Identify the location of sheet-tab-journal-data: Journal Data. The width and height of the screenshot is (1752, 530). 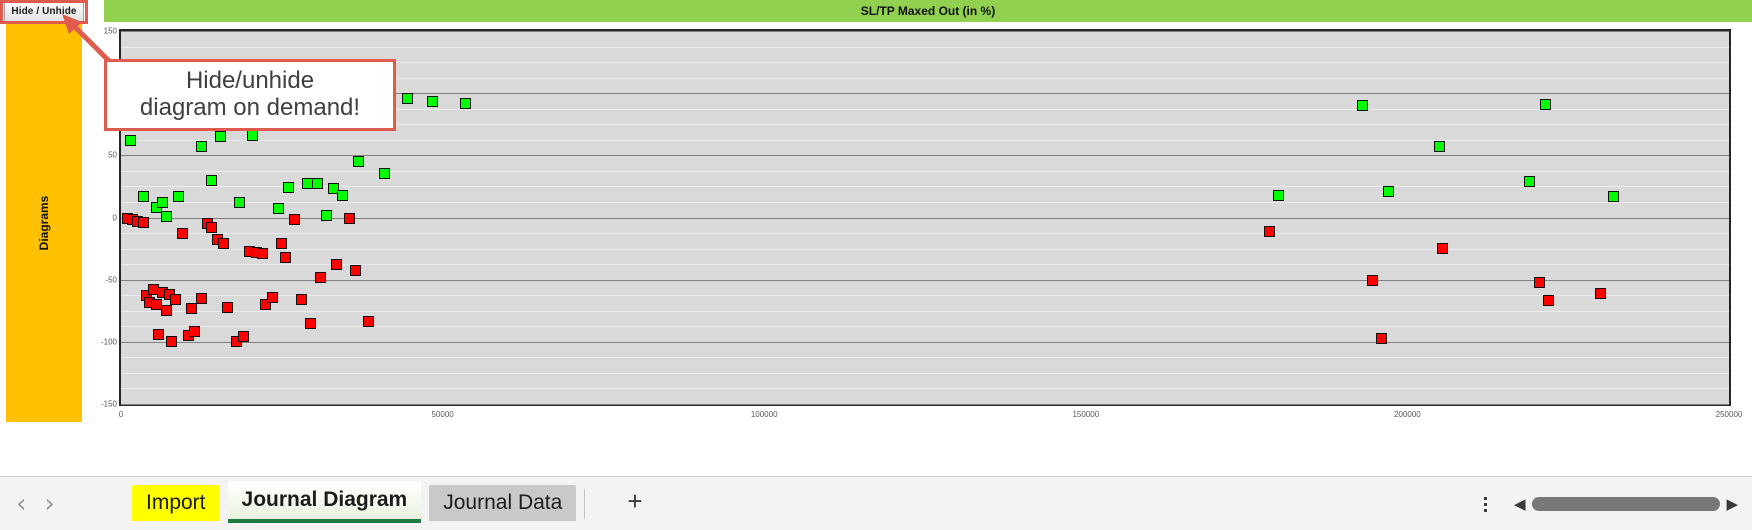
(503, 503).